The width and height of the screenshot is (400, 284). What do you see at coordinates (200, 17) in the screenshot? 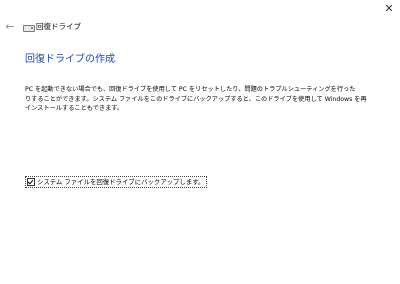
I see `title-bar: ← 回復ドライブ ✕` at bounding box center [200, 17].